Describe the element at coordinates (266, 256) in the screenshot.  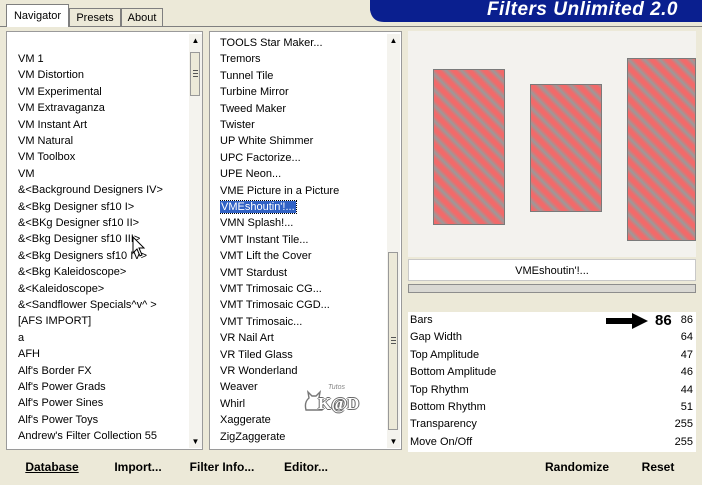
I see `filter-item: VMT Lift the Cover` at that location.